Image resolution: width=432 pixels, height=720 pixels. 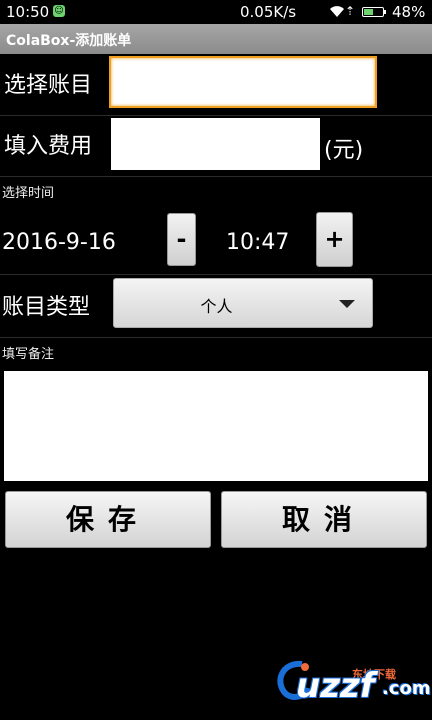 I want to click on battery-fill, so click(x=368, y=12).